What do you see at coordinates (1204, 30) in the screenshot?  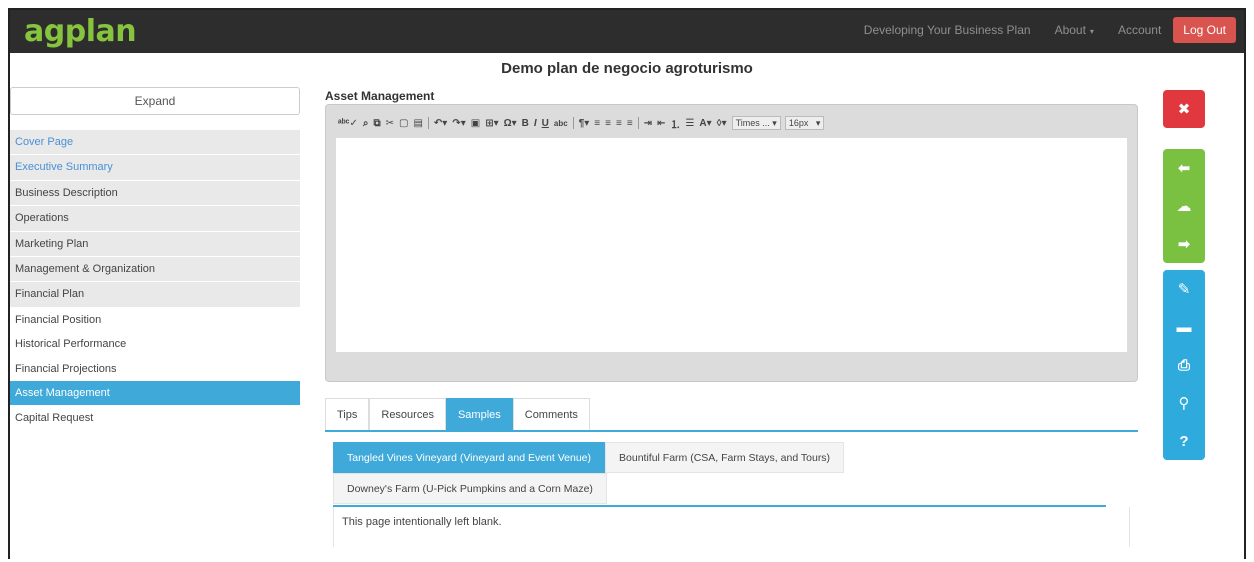 I see `logout-button: Log Out` at bounding box center [1204, 30].